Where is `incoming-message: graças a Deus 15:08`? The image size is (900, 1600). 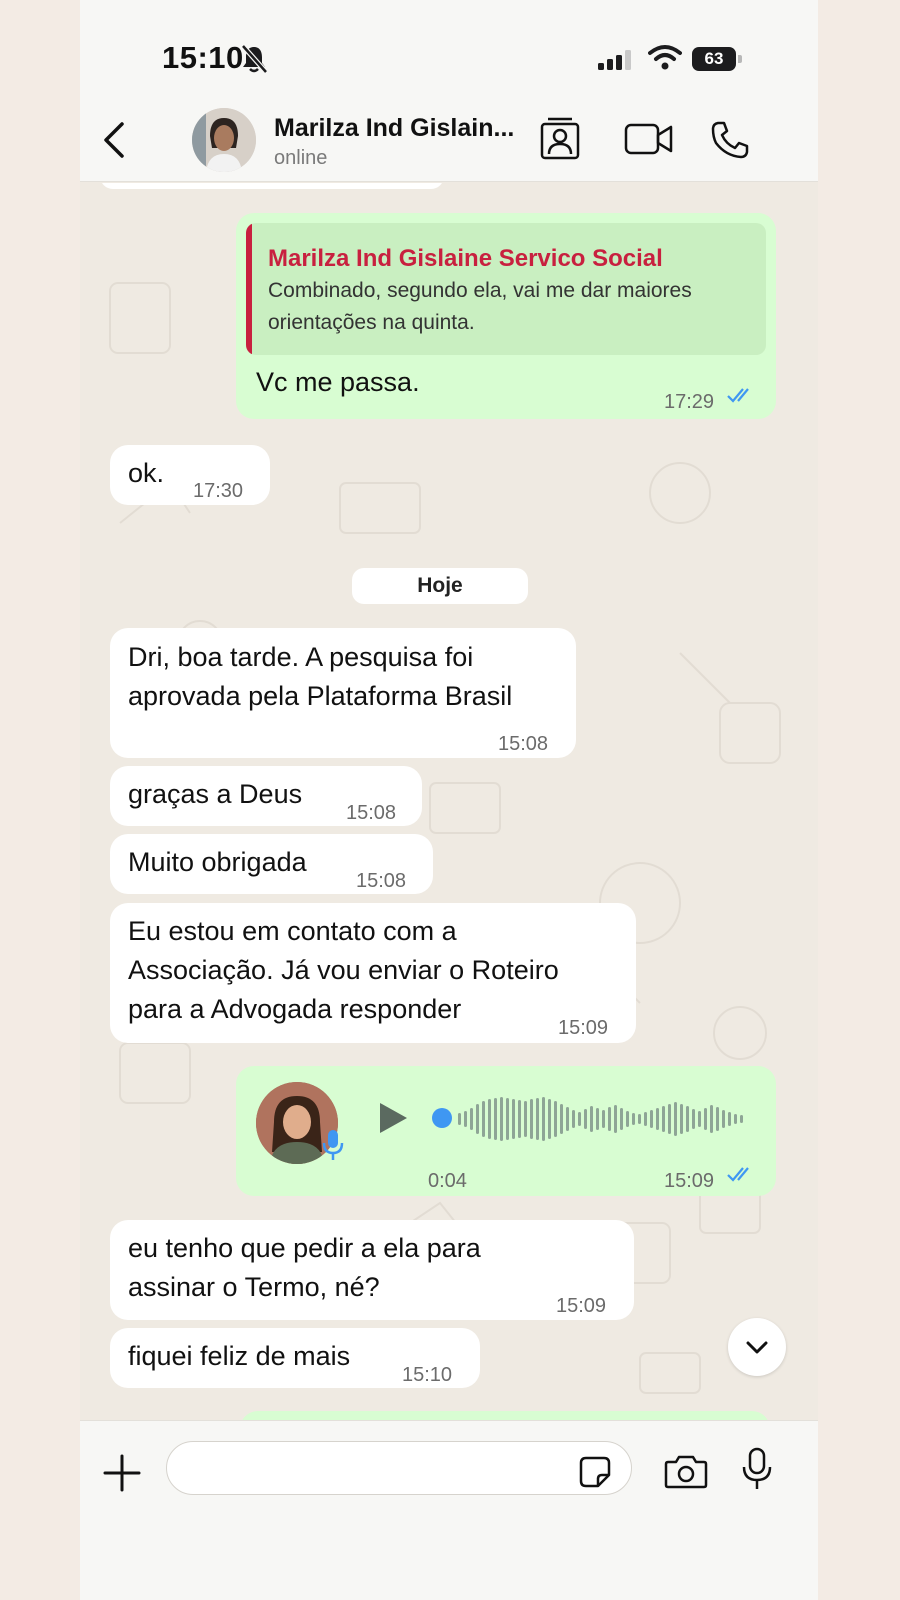
incoming-message: graças a Deus 15:08 is located at coordinates (266, 796).